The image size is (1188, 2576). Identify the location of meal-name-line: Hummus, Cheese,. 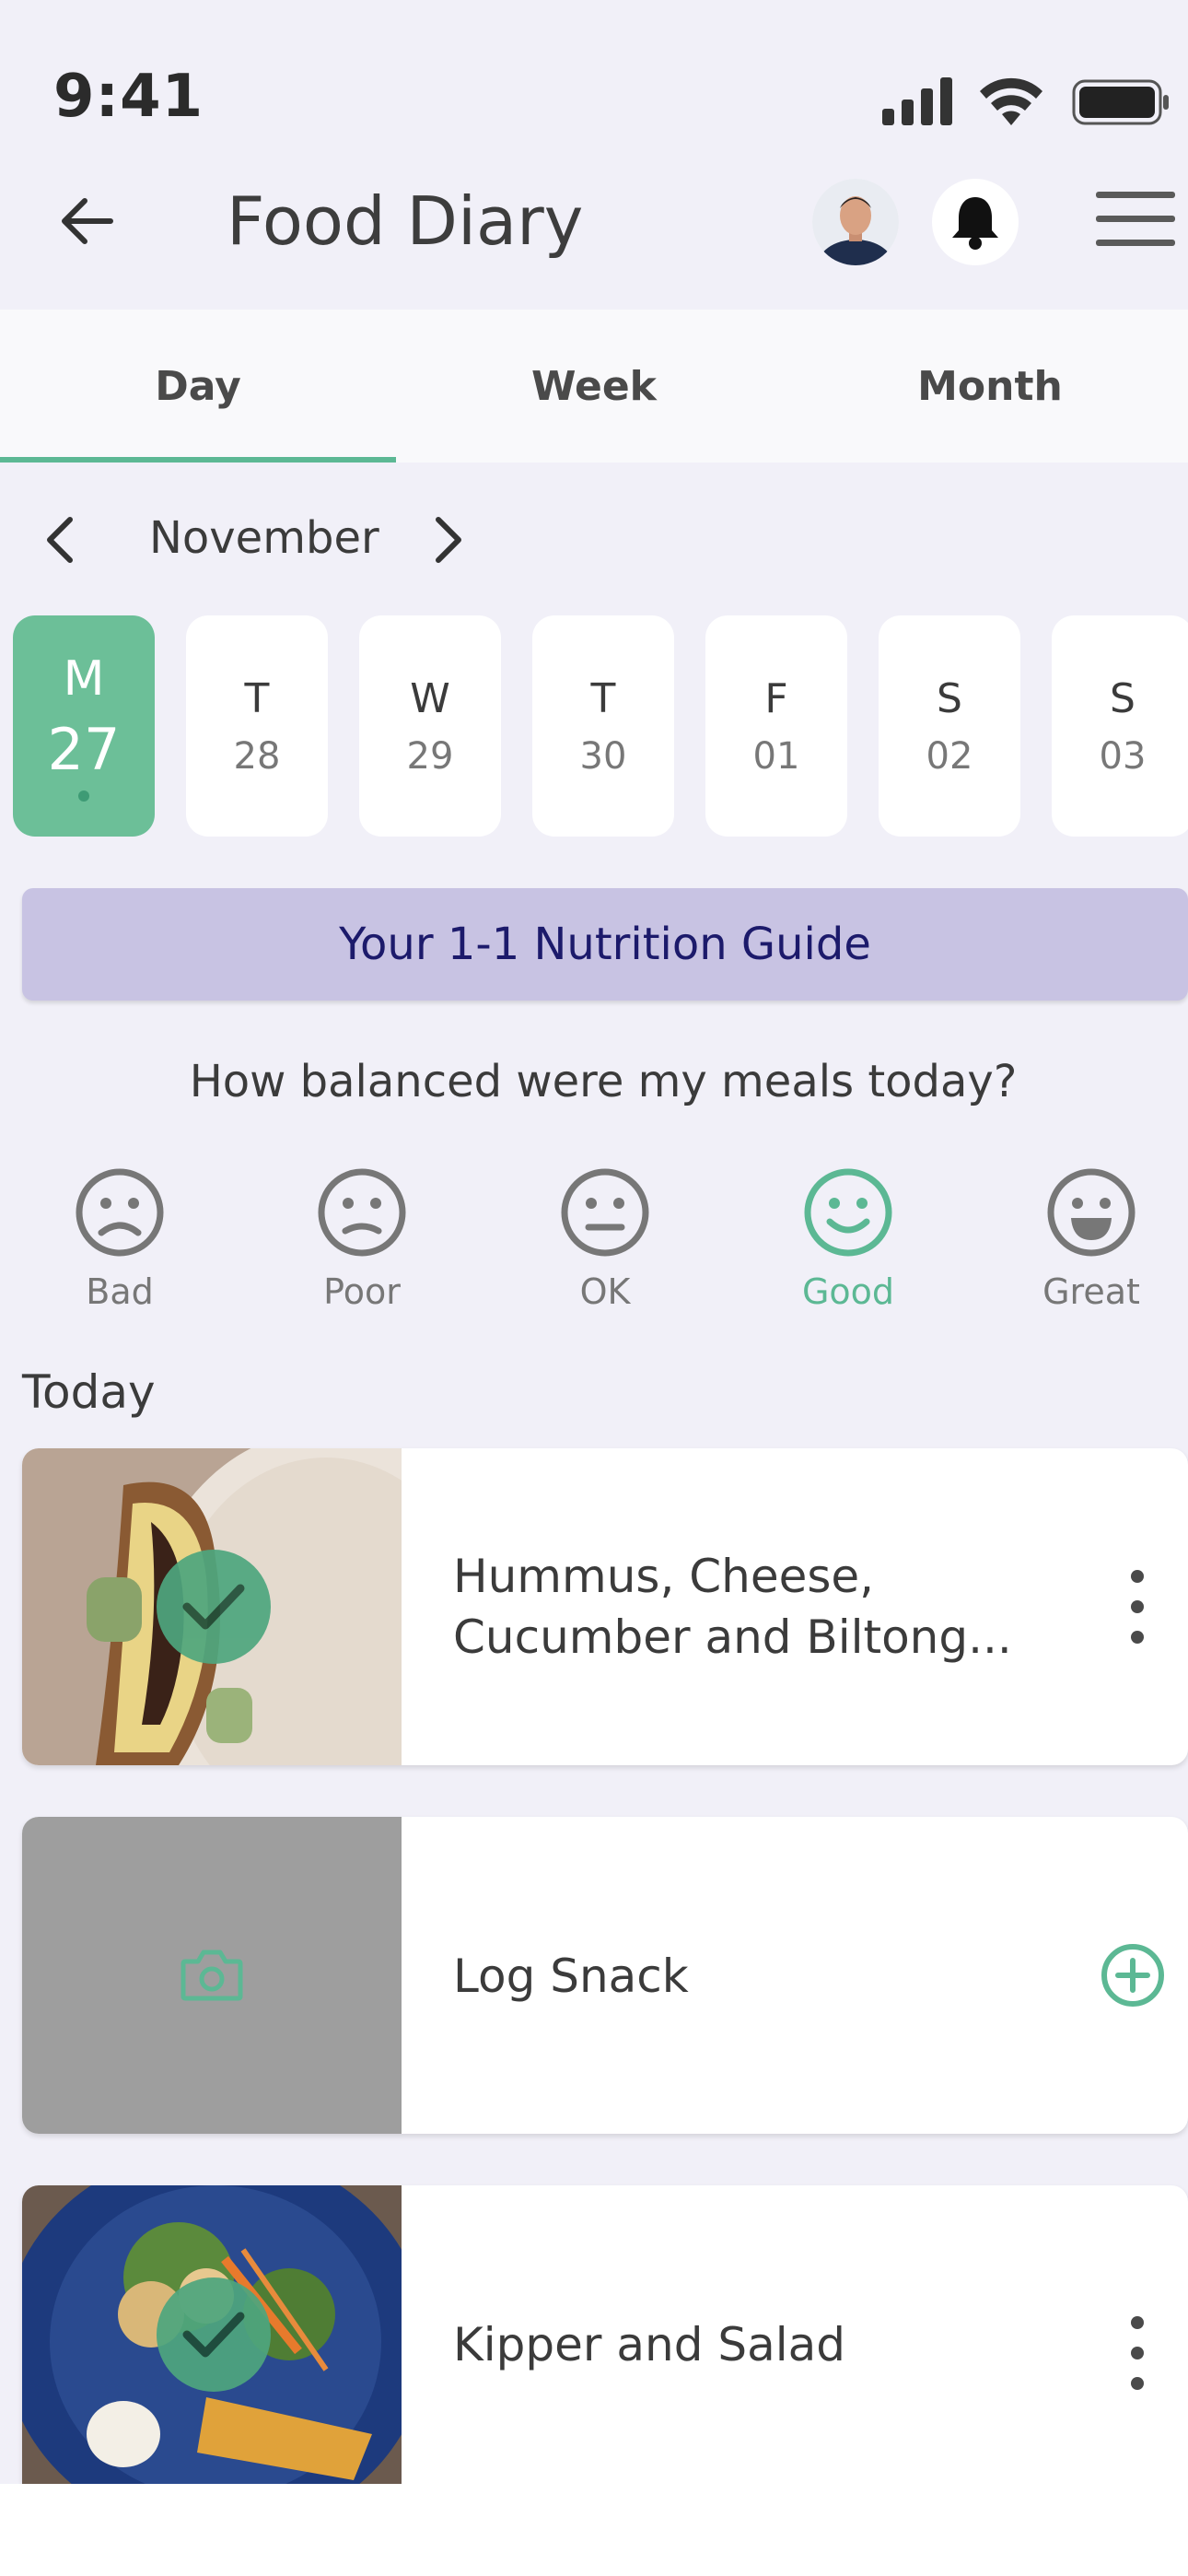
(664, 1576).